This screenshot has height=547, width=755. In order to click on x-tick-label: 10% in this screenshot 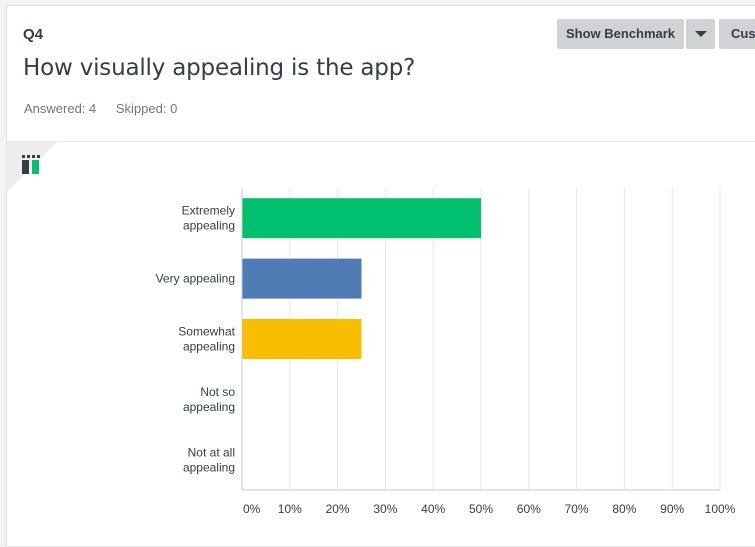, I will do `click(290, 509)`.